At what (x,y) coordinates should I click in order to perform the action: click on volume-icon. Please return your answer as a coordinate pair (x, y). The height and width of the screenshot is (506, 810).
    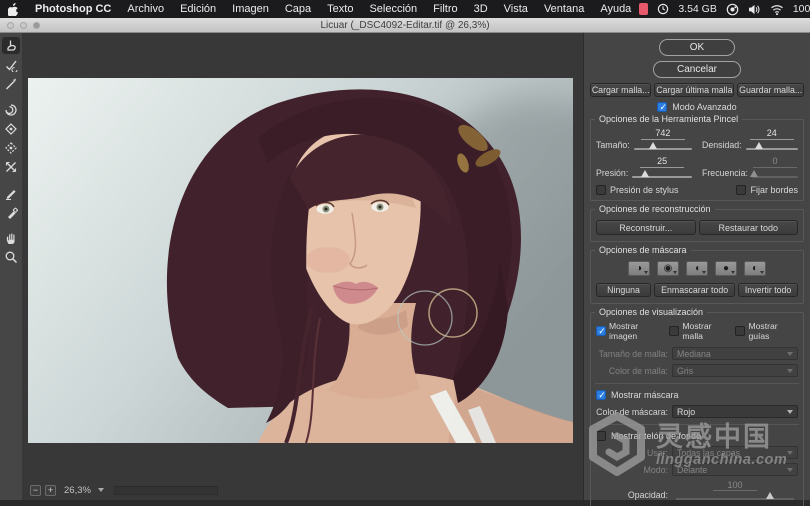
    Looking at the image, I should click on (754, 9).